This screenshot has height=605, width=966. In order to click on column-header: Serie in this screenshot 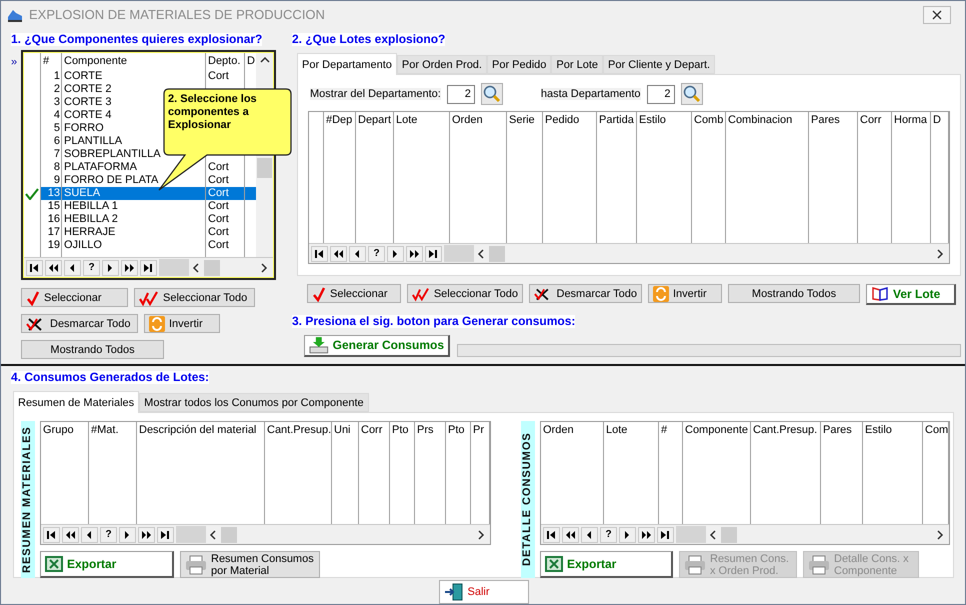, I will do `click(525, 120)`.